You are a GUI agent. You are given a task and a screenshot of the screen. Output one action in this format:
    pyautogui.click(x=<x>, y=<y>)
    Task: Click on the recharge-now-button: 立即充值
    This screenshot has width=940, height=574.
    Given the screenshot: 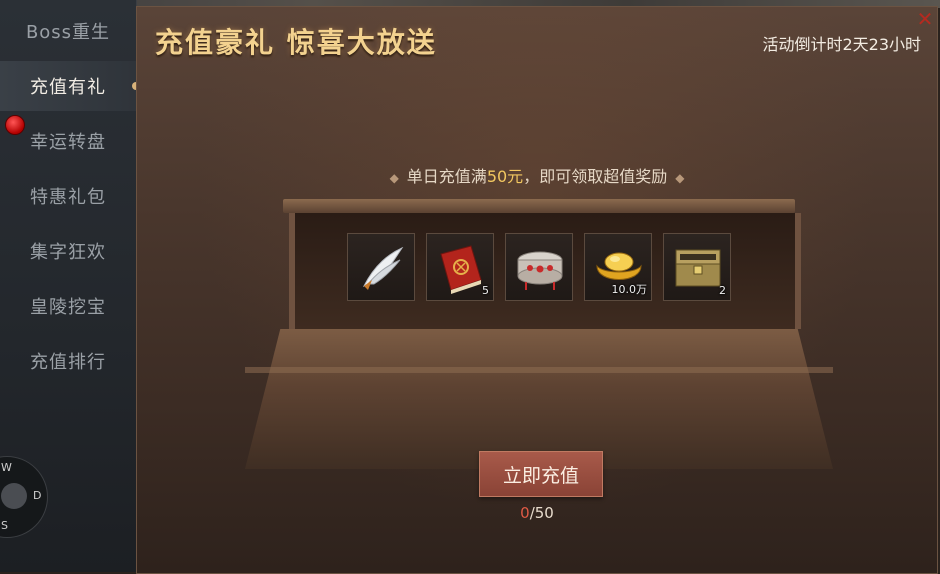 What is the action you would take?
    pyautogui.click(x=541, y=474)
    